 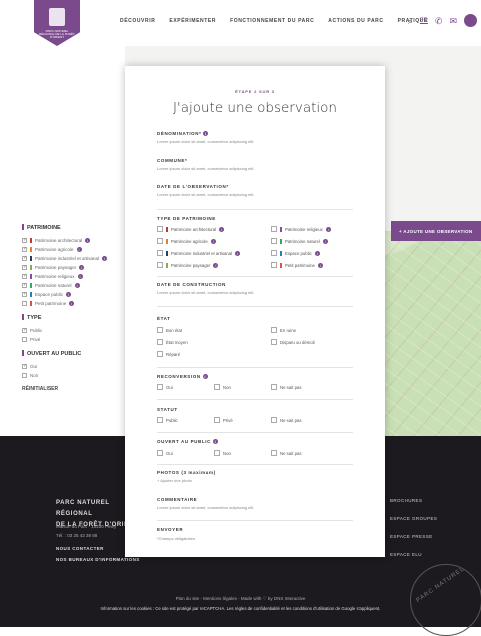 I want to click on nav-item-decouvrir: DÉCOUVRIR, so click(x=137, y=21).